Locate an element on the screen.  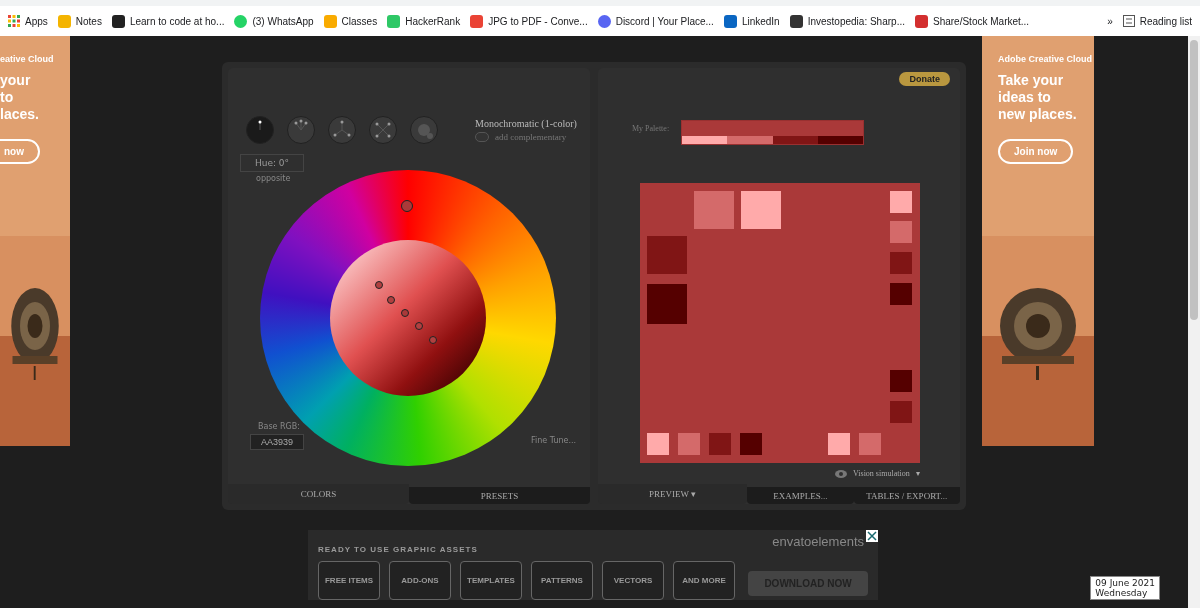
scheme-label: Monochromatic (1-color) is located at coordinates (526, 123).